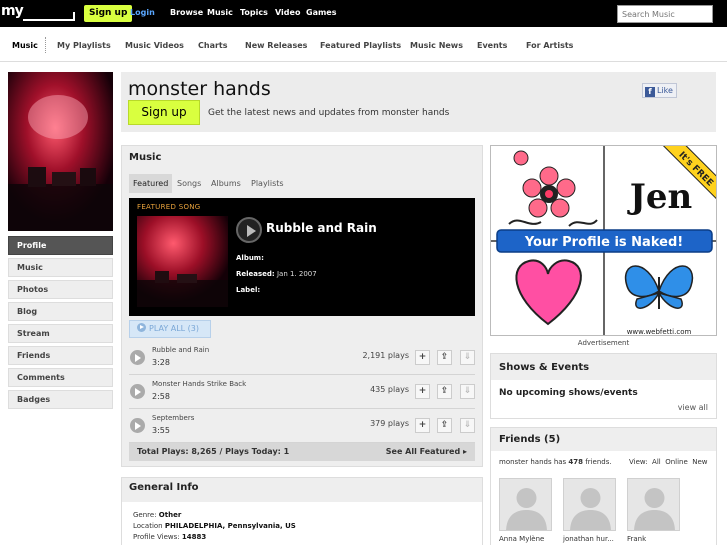  What do you see at coordinates (360, 45) in the screenshot?
I see `subnav-featured-playlists: Featured Playlists` at bounding box center [360, 45].